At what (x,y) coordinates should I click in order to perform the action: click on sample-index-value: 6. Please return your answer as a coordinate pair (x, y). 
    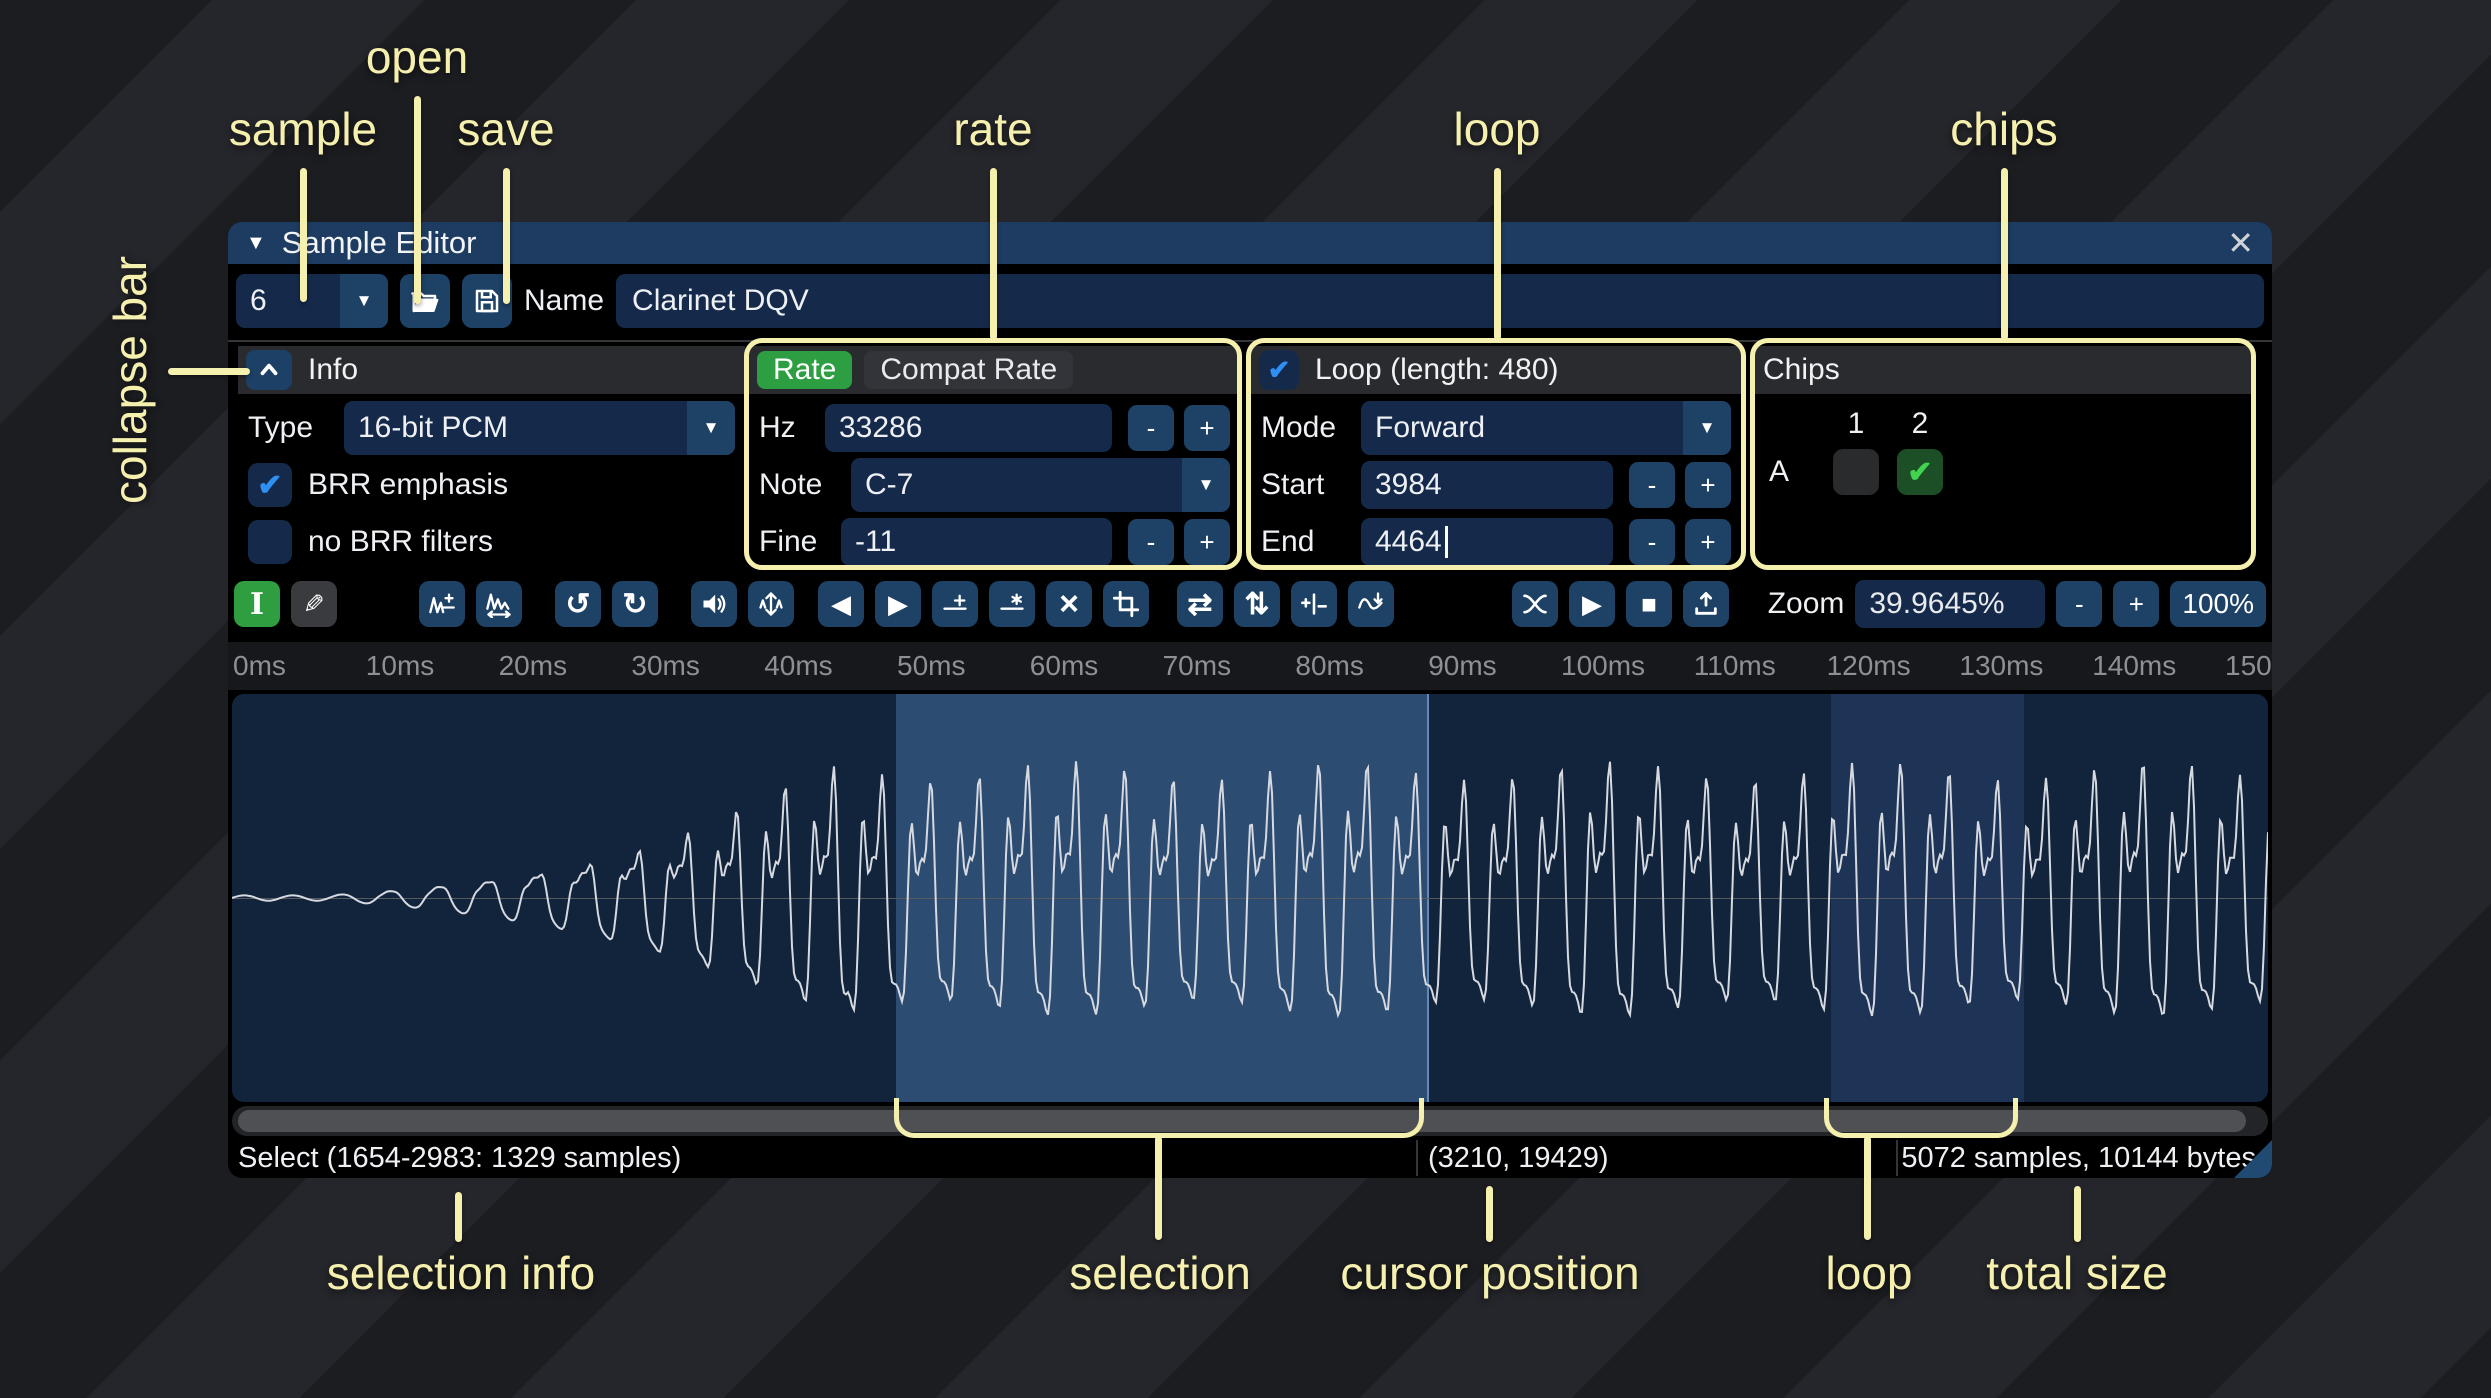
    Looking at the image, I should click on (258, 300).